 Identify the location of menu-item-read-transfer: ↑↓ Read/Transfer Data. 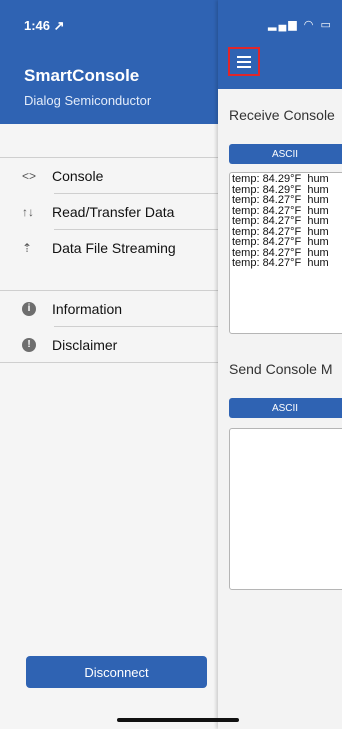
(109, 211).